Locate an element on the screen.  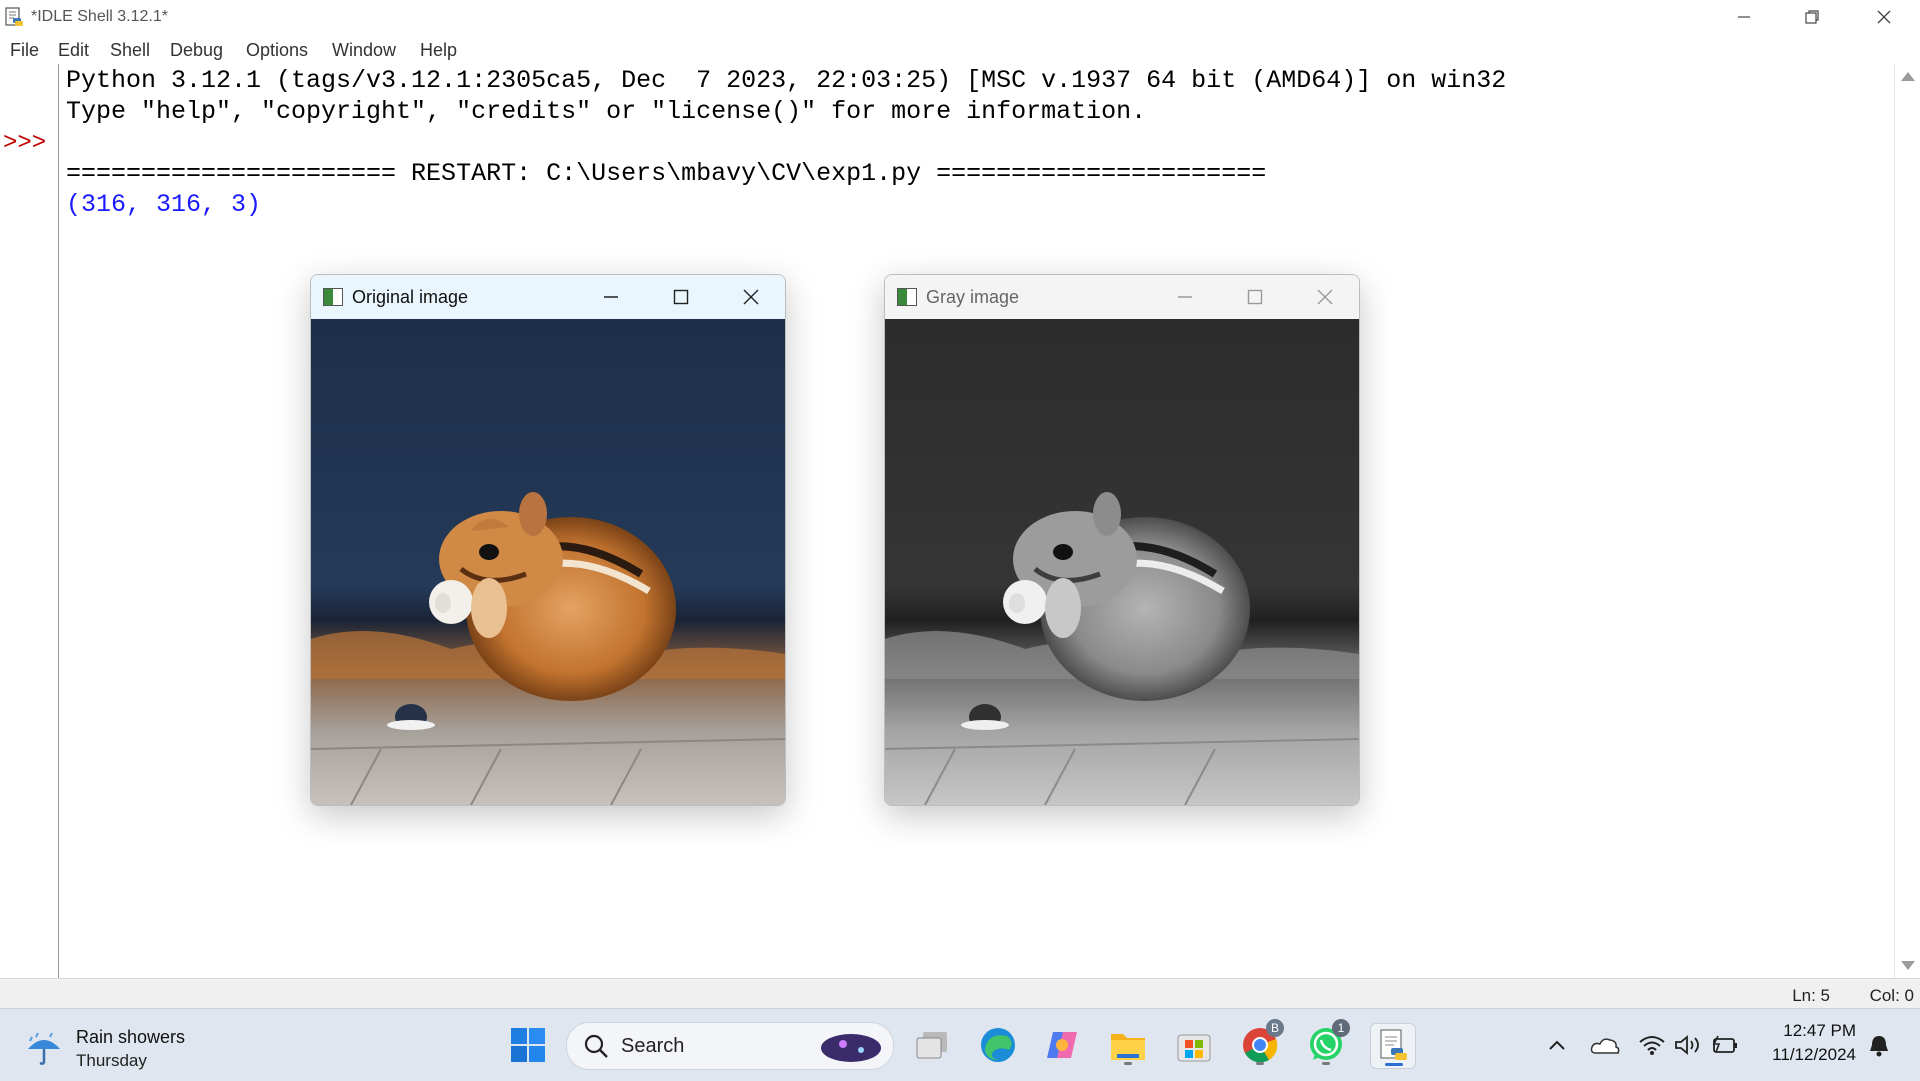
edge-browser-icon is located at coordinates (998, 1045).